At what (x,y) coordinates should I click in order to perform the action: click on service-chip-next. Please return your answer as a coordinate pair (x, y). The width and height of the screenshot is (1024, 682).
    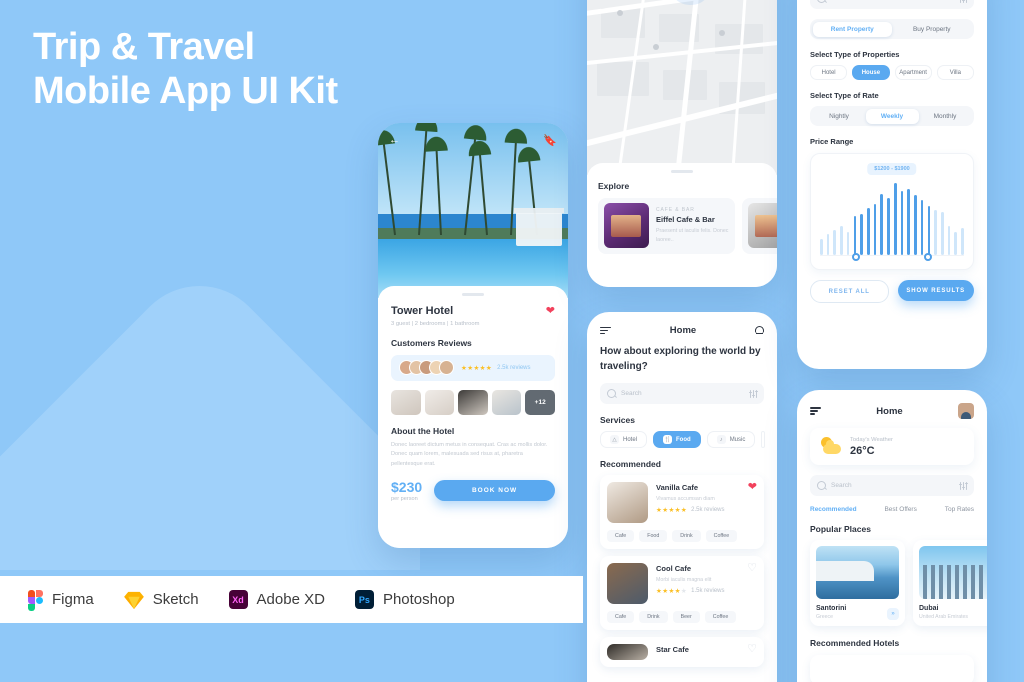
    Looking at the image, I should click on (763, 439).